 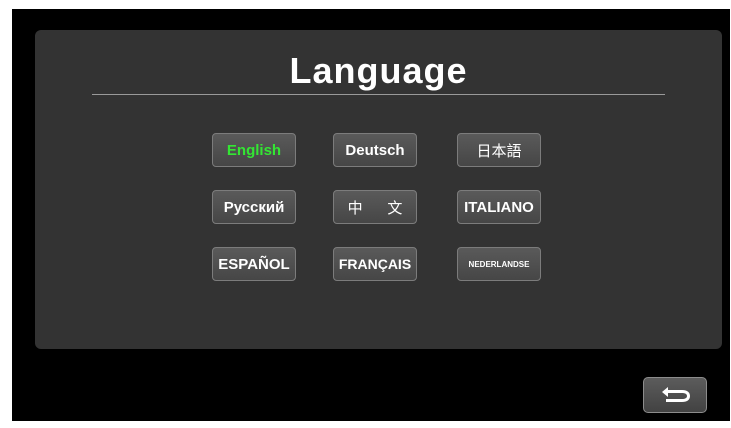 I want to click on language-button-russian: Русский, so click(x=254, y=207).